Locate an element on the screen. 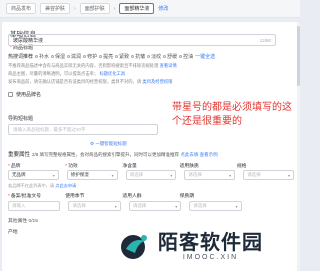 The height and width of the screenshot is (271, 320). breadcrumb-tab-publish: 商品发布 is located at coordinates (21, 8).